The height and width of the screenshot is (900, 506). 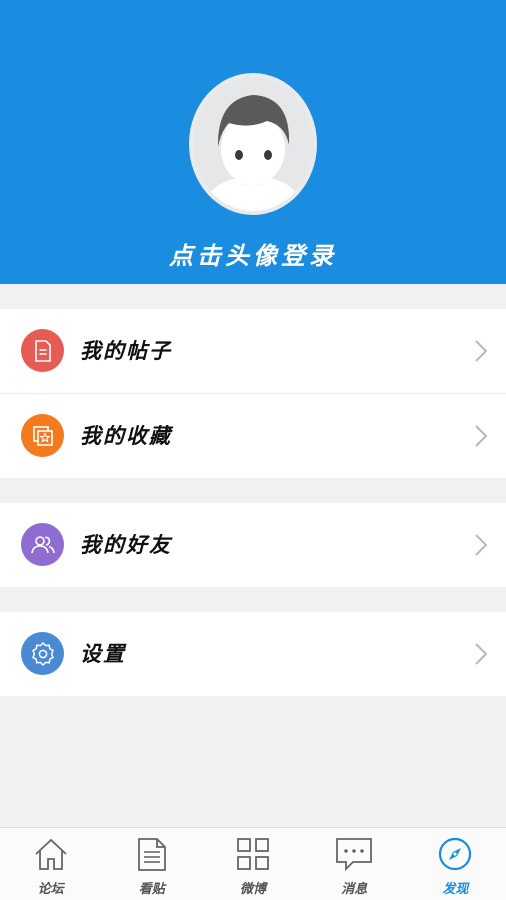 What do you see at coordinates (151, 889) in the screenshot?
I see `tab-label: 看贴` at bounding box center [151, 889].